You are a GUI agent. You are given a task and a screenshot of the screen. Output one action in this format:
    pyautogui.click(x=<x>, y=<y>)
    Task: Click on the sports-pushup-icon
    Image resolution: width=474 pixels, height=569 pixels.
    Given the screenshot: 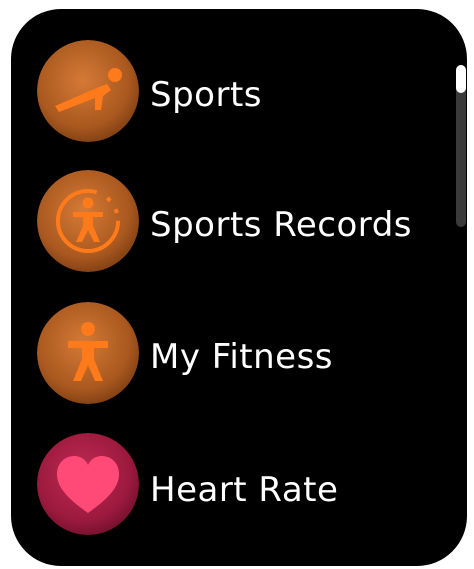 What is the action you would take?
    pyautogui.click(x=88, y=91)
    